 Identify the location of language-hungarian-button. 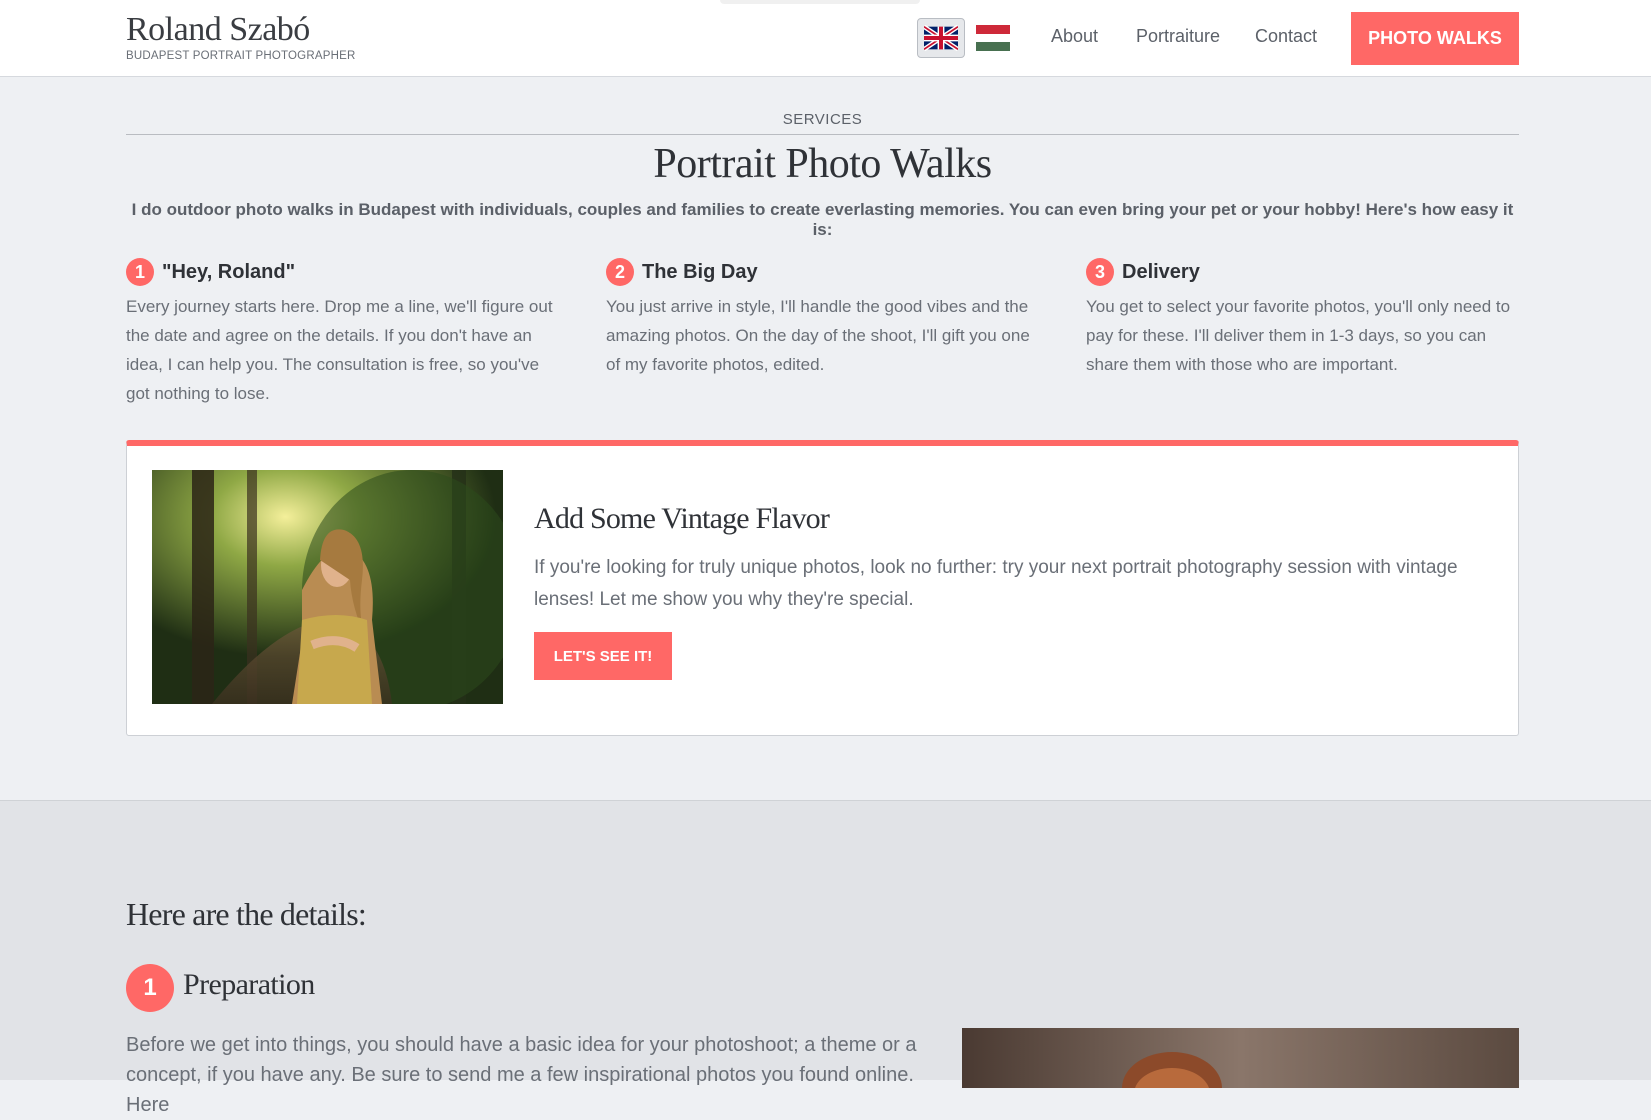
(993, 38).